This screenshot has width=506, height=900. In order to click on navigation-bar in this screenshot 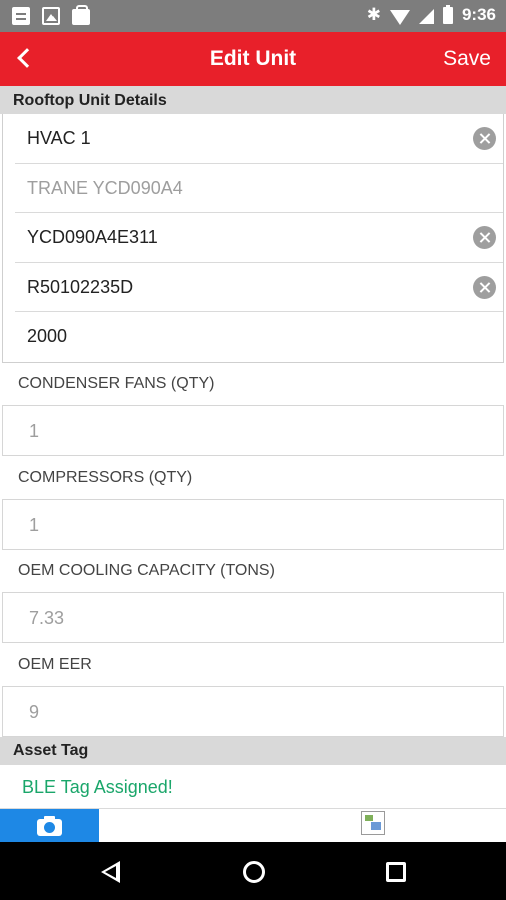, I will do `click(253, 871)`.